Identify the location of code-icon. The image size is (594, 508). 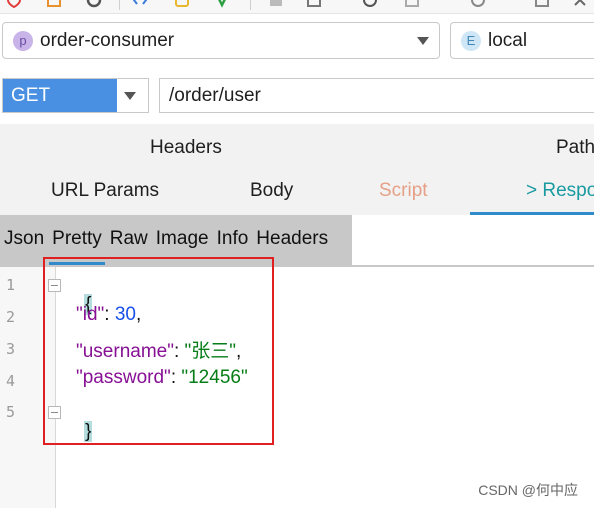
(140, 4).